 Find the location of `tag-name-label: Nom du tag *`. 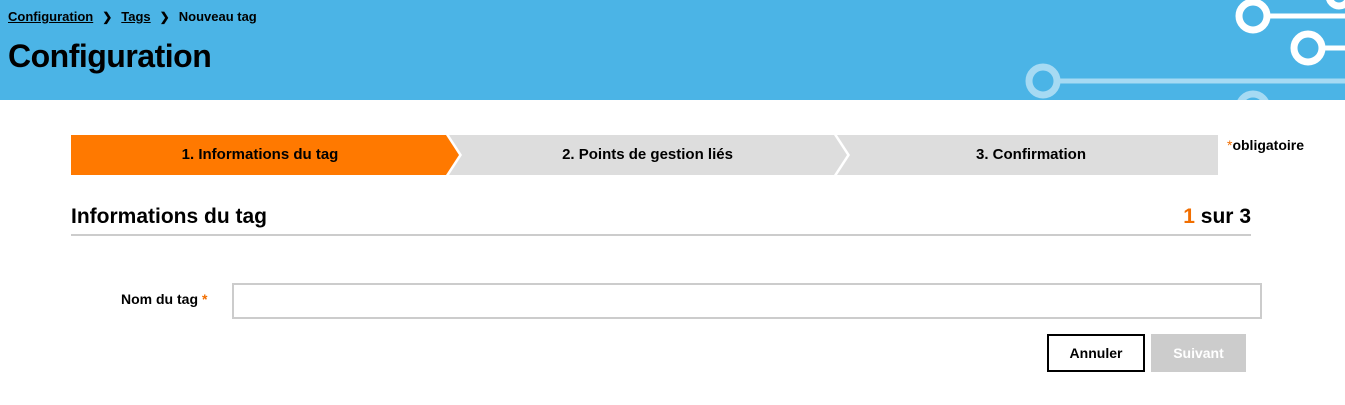

tag-name-label: Nom du tag * is located at coordinates (164, 299).